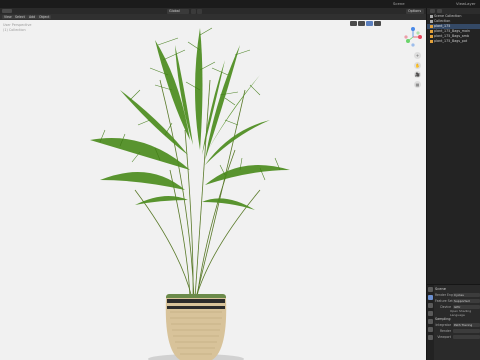  I want to click on view-perspective-label: User Perspective, so click(17, 25).